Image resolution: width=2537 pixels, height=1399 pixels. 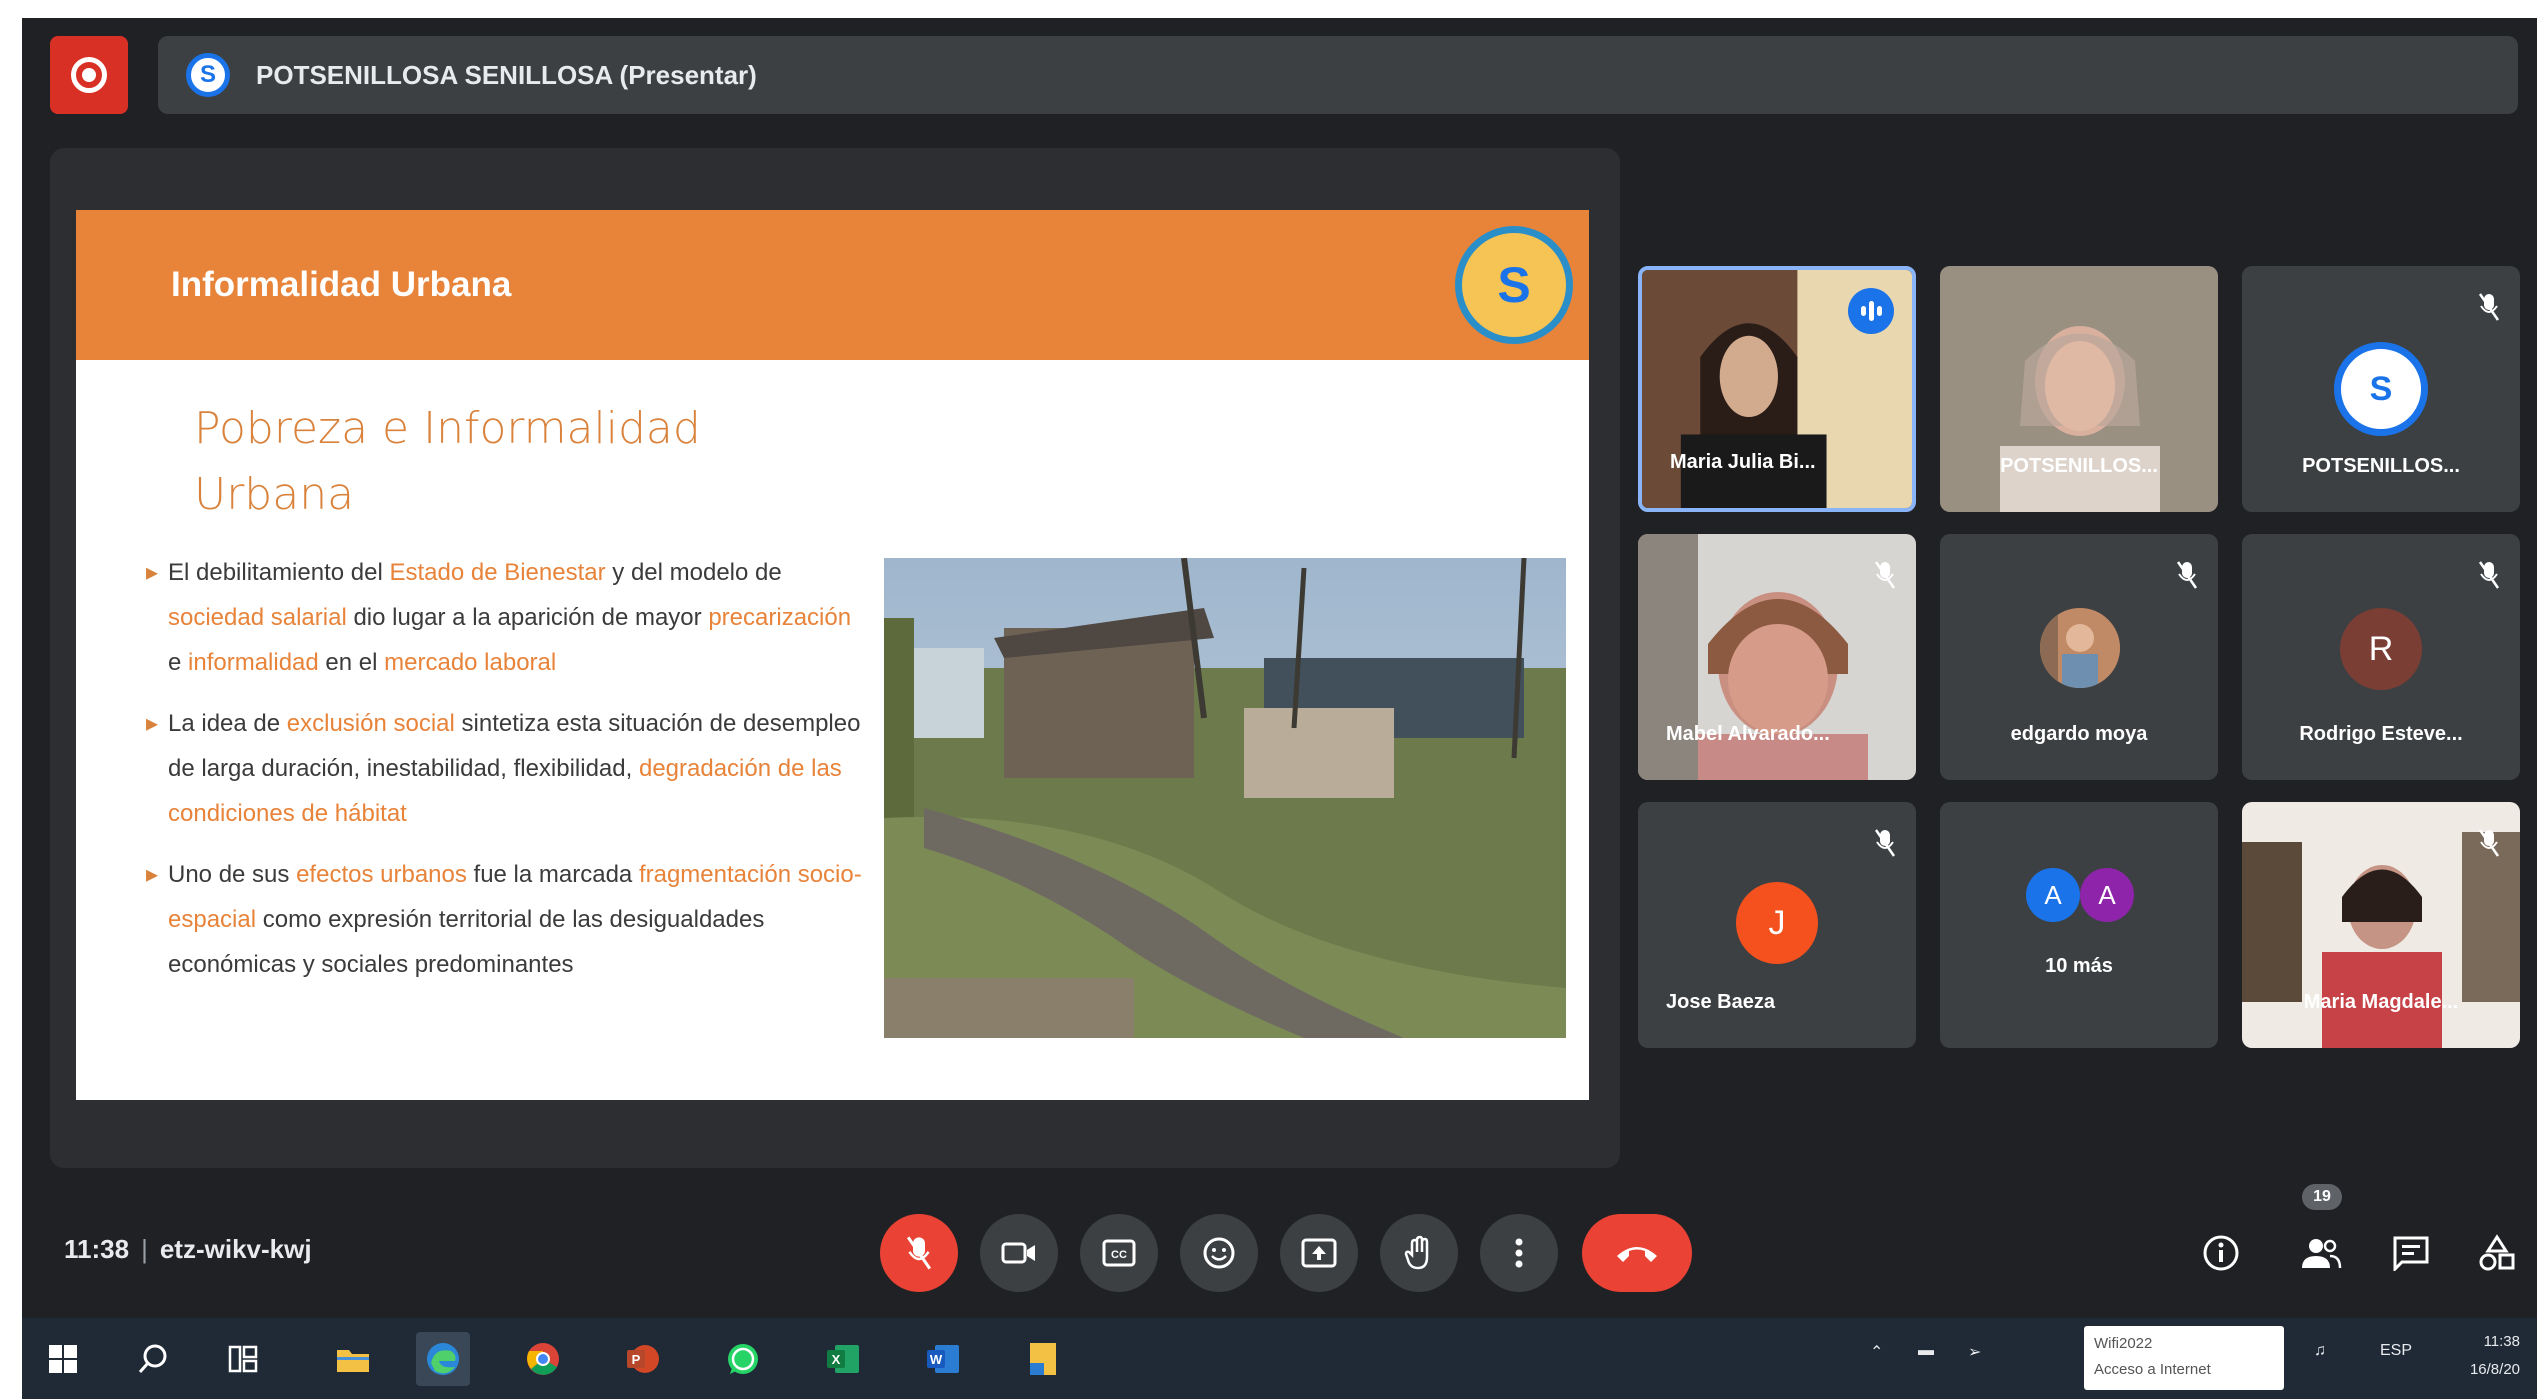 I want to click on file-explorer-icon, so click(x=353, y=1359).